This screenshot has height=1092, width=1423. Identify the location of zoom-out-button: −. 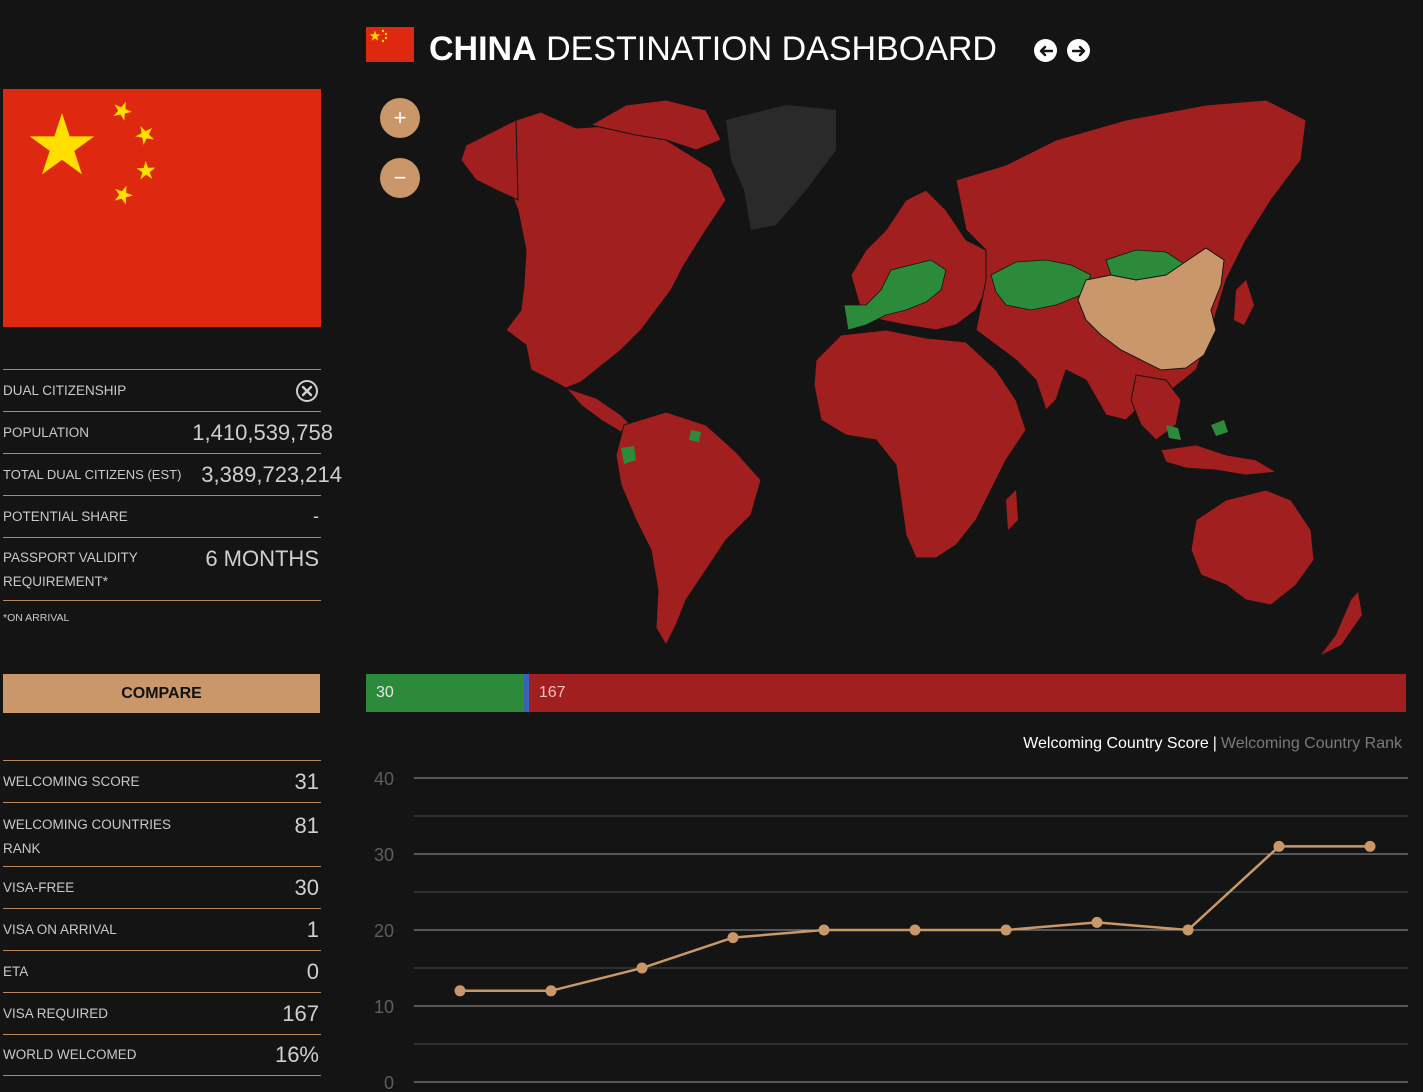
(400, 178).